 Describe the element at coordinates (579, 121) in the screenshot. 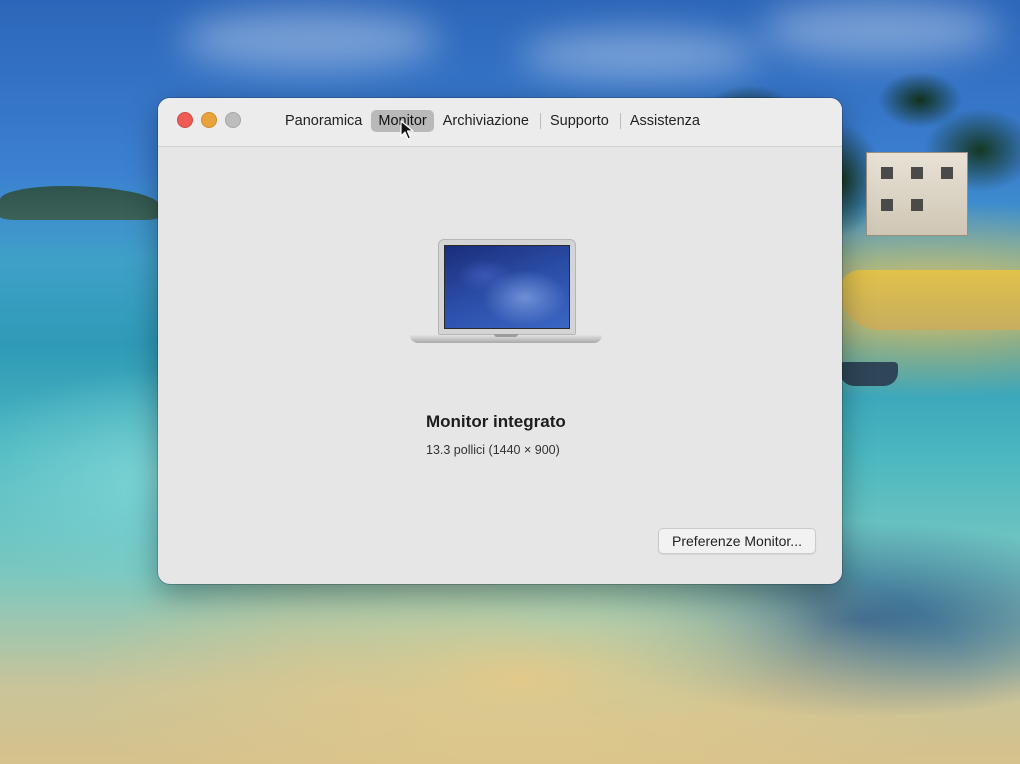

I see `tab-supporto: Supporto` at that location.